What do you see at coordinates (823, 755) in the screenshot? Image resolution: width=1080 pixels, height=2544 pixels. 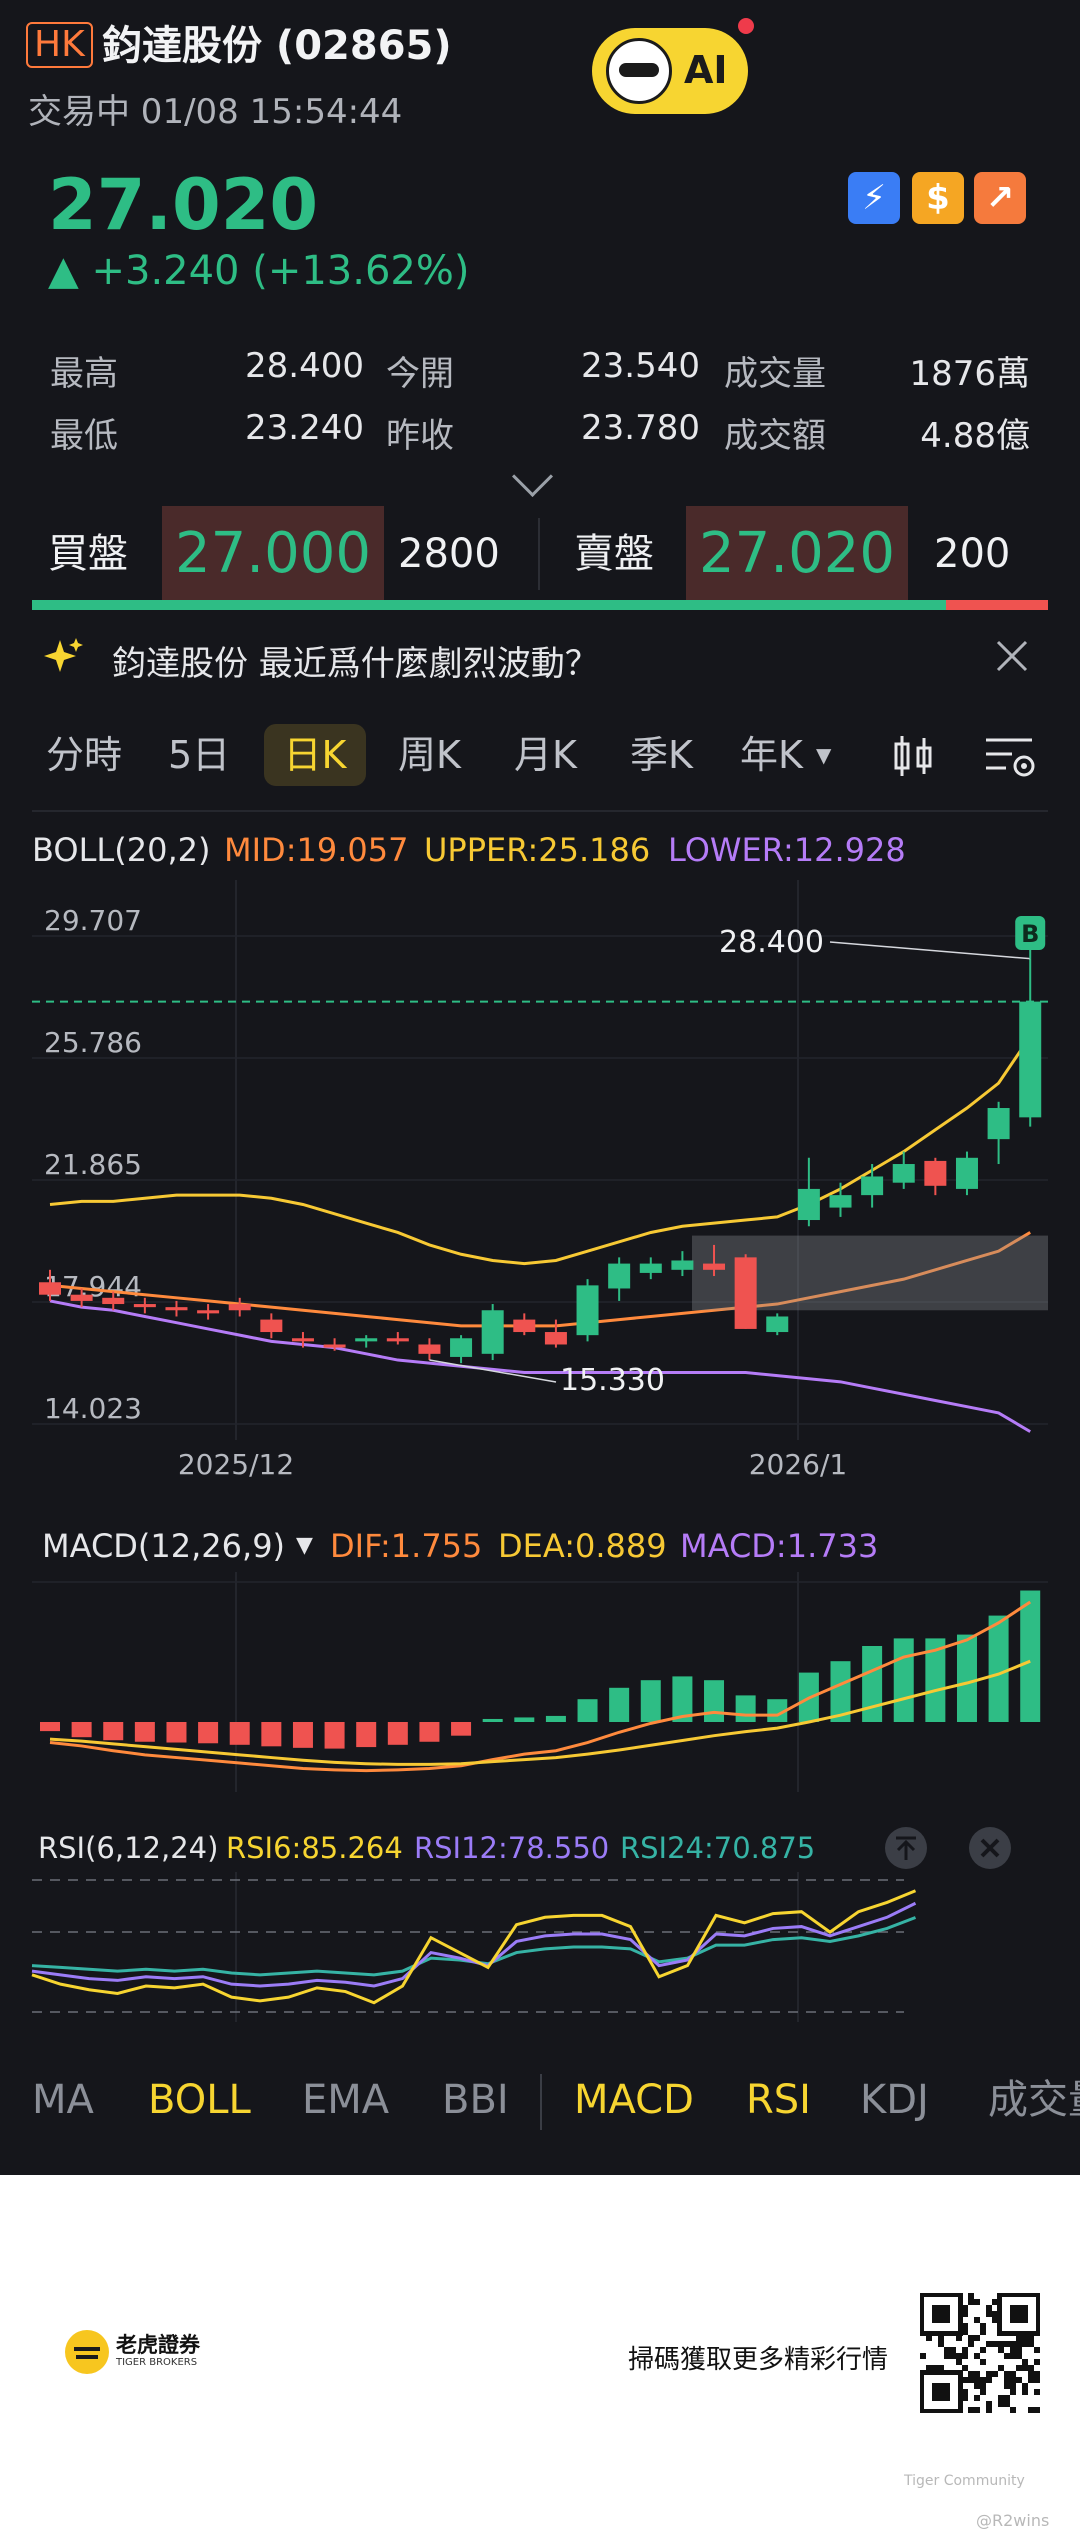 I see `dropdown-arrow-icon: ▼` at bounding box center [823, 755].